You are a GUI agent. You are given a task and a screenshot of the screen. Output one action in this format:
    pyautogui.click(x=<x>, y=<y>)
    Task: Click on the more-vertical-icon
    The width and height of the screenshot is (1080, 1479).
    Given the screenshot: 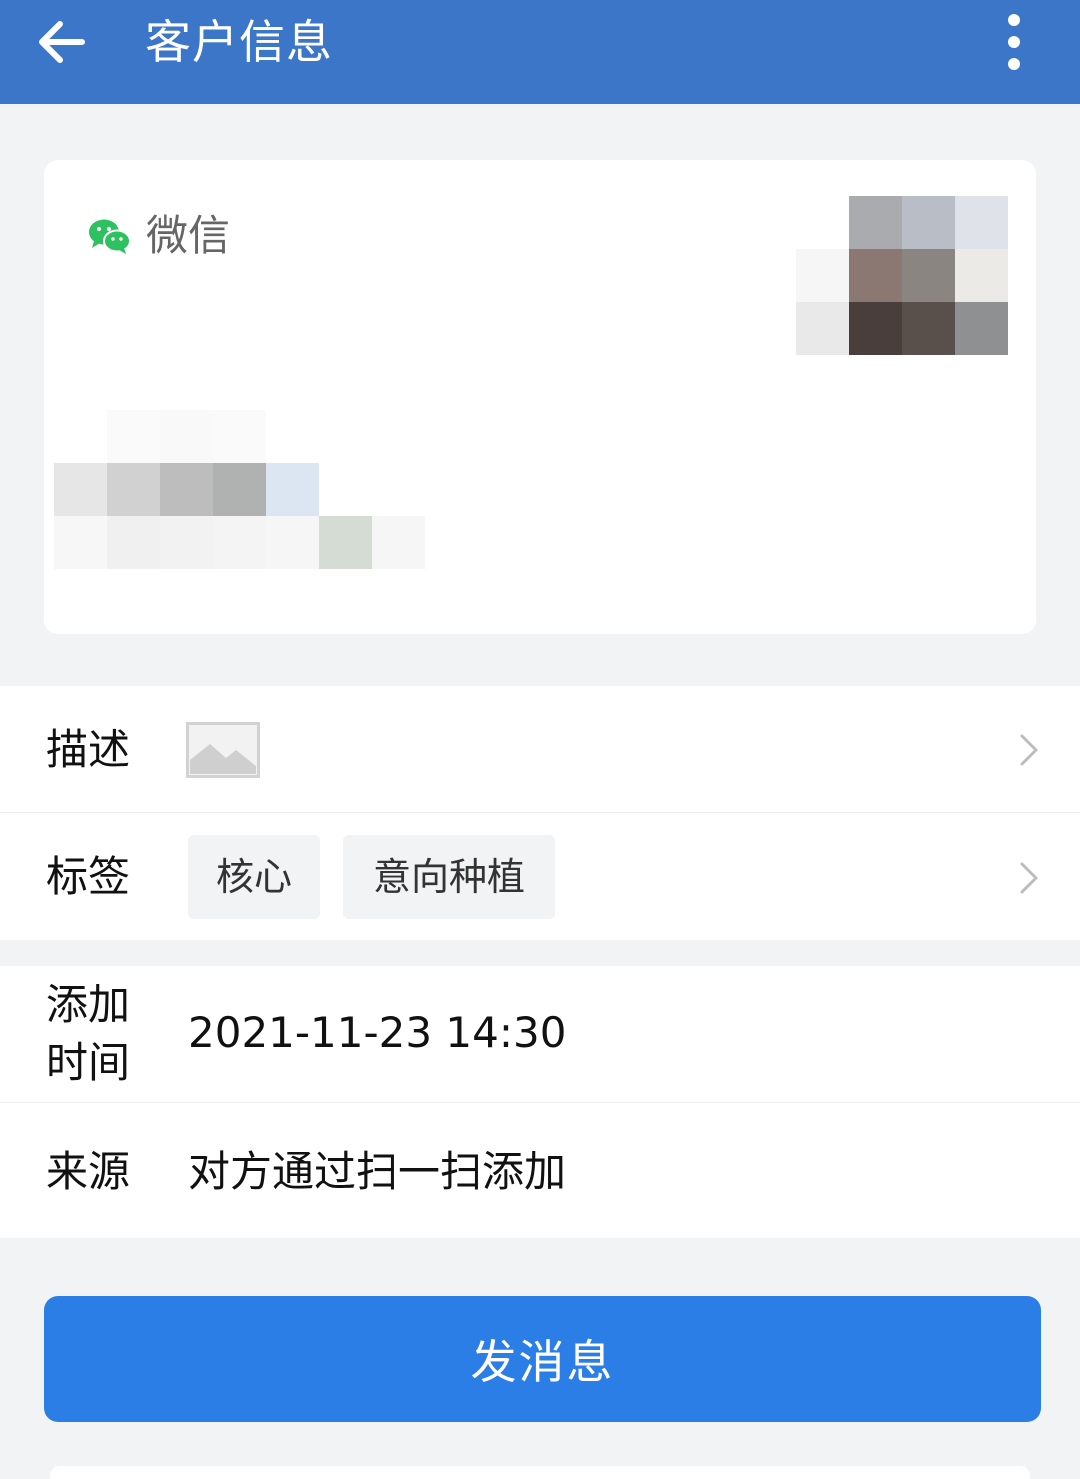 What is the action you would take?
    pyautogui.click(x=1014, y=42)
    